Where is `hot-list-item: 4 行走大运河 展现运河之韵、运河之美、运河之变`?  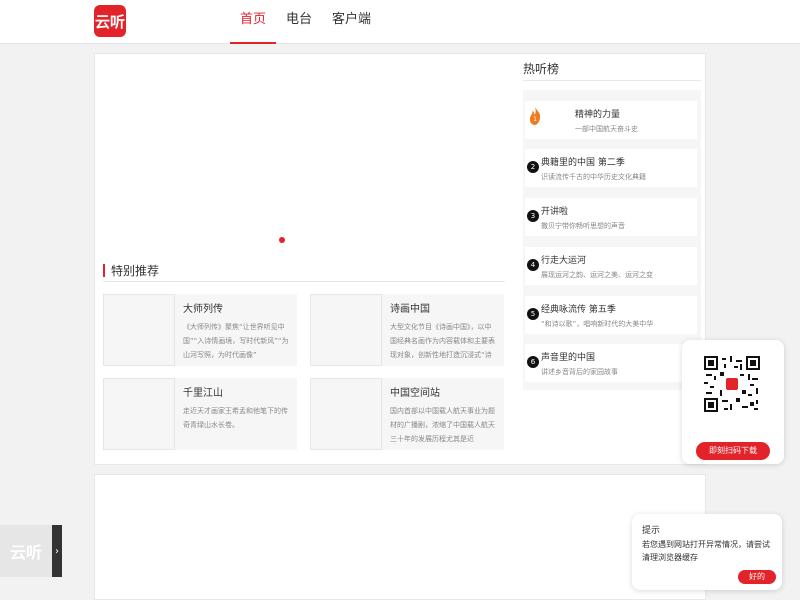
hot-list-item: 4 行走大运河 展现运河之韵、运河之美、运河之变 is located at coordinates (611, 266).